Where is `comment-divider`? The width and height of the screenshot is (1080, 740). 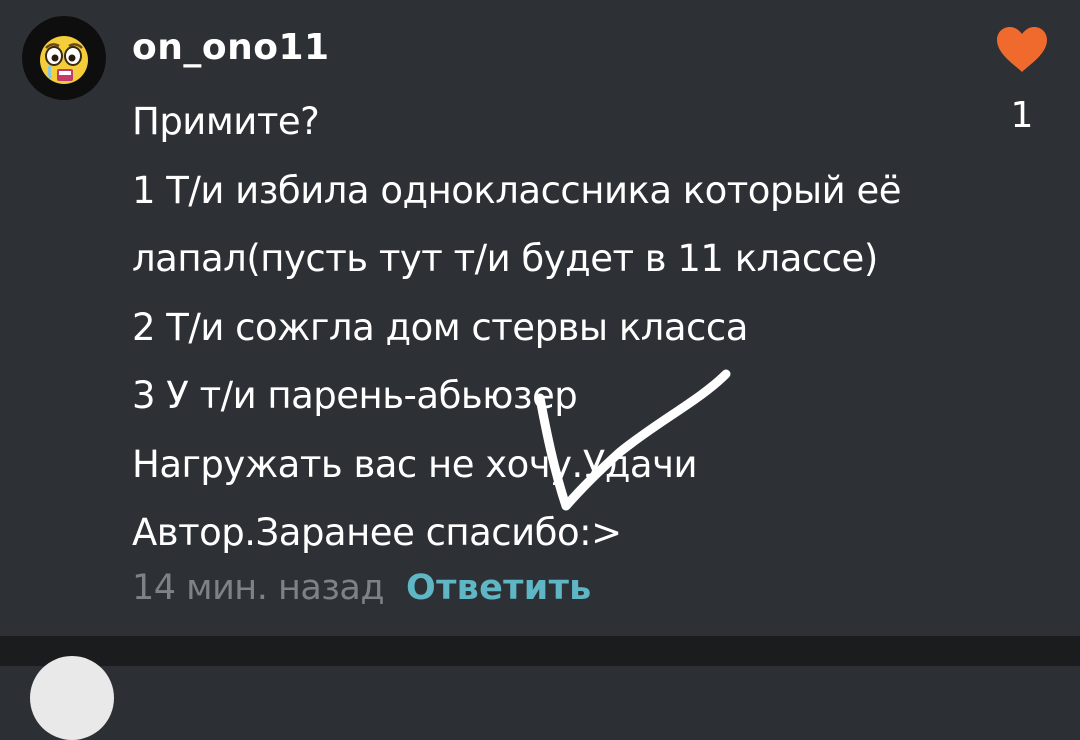
comment-divider is located at coordinates (540, 651).